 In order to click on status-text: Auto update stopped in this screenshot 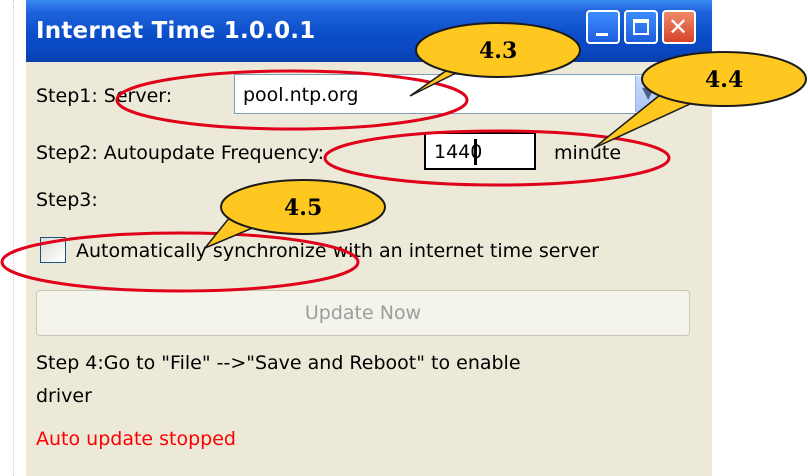, I will do `click(136, 439)`.